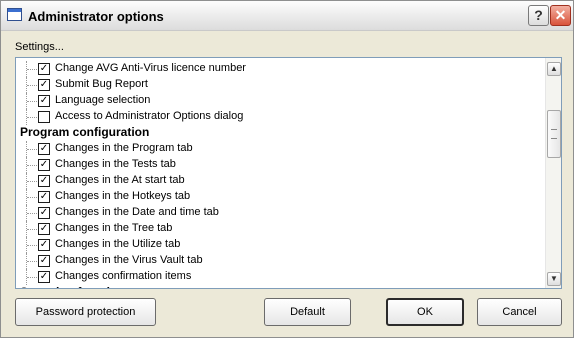 This screenshot has height=338, width=574. What do you see at coordinates (280, 165) in the screenshot?
I see `tree-item: ✓ Changes in the Tests tab` at bounding box center [280, 165].